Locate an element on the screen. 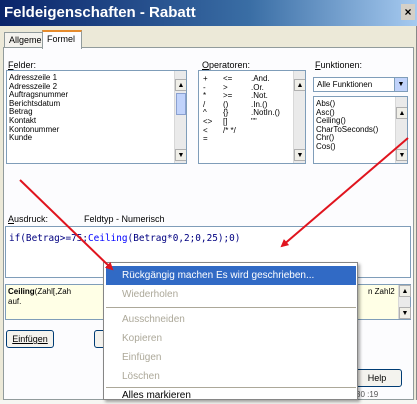 This screenshot has width=417, height=404. functions-filter-value: Alle Funktionen is located at coordinates (345, 84).